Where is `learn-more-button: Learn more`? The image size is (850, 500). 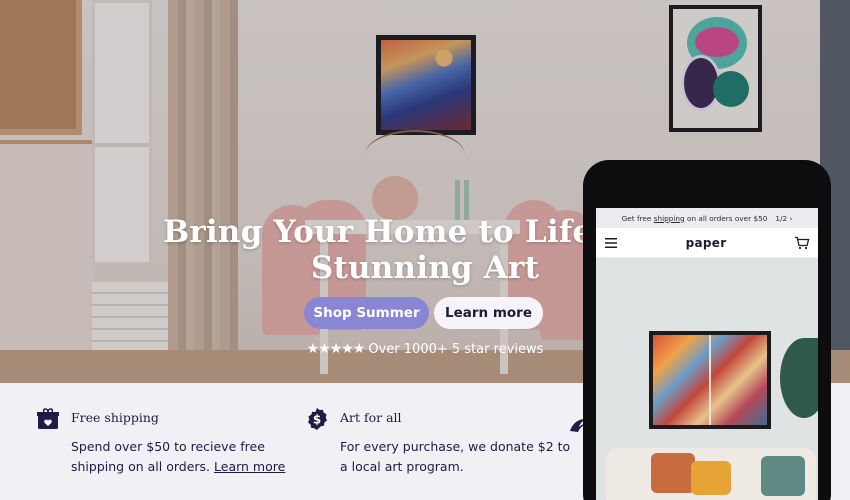 learn-more-button: Learn more is located at coordinates (488, 313).